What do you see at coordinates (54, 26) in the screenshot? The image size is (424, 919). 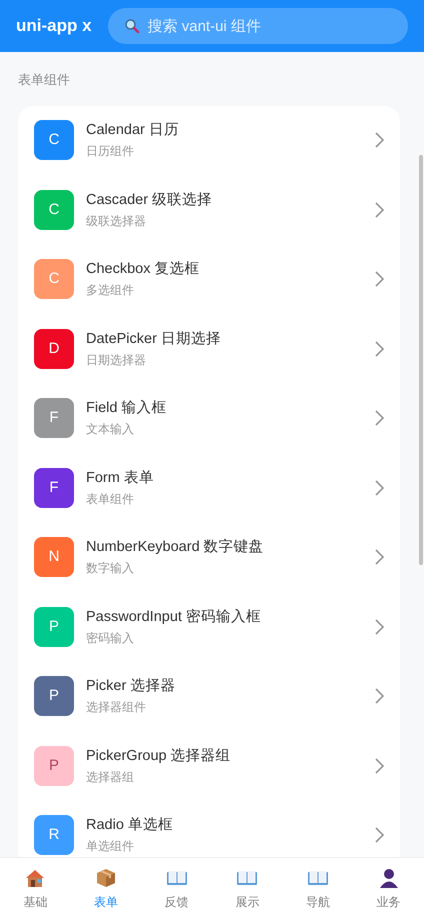 I see `app-title: uni-app x` at bounding box center [54, 26].